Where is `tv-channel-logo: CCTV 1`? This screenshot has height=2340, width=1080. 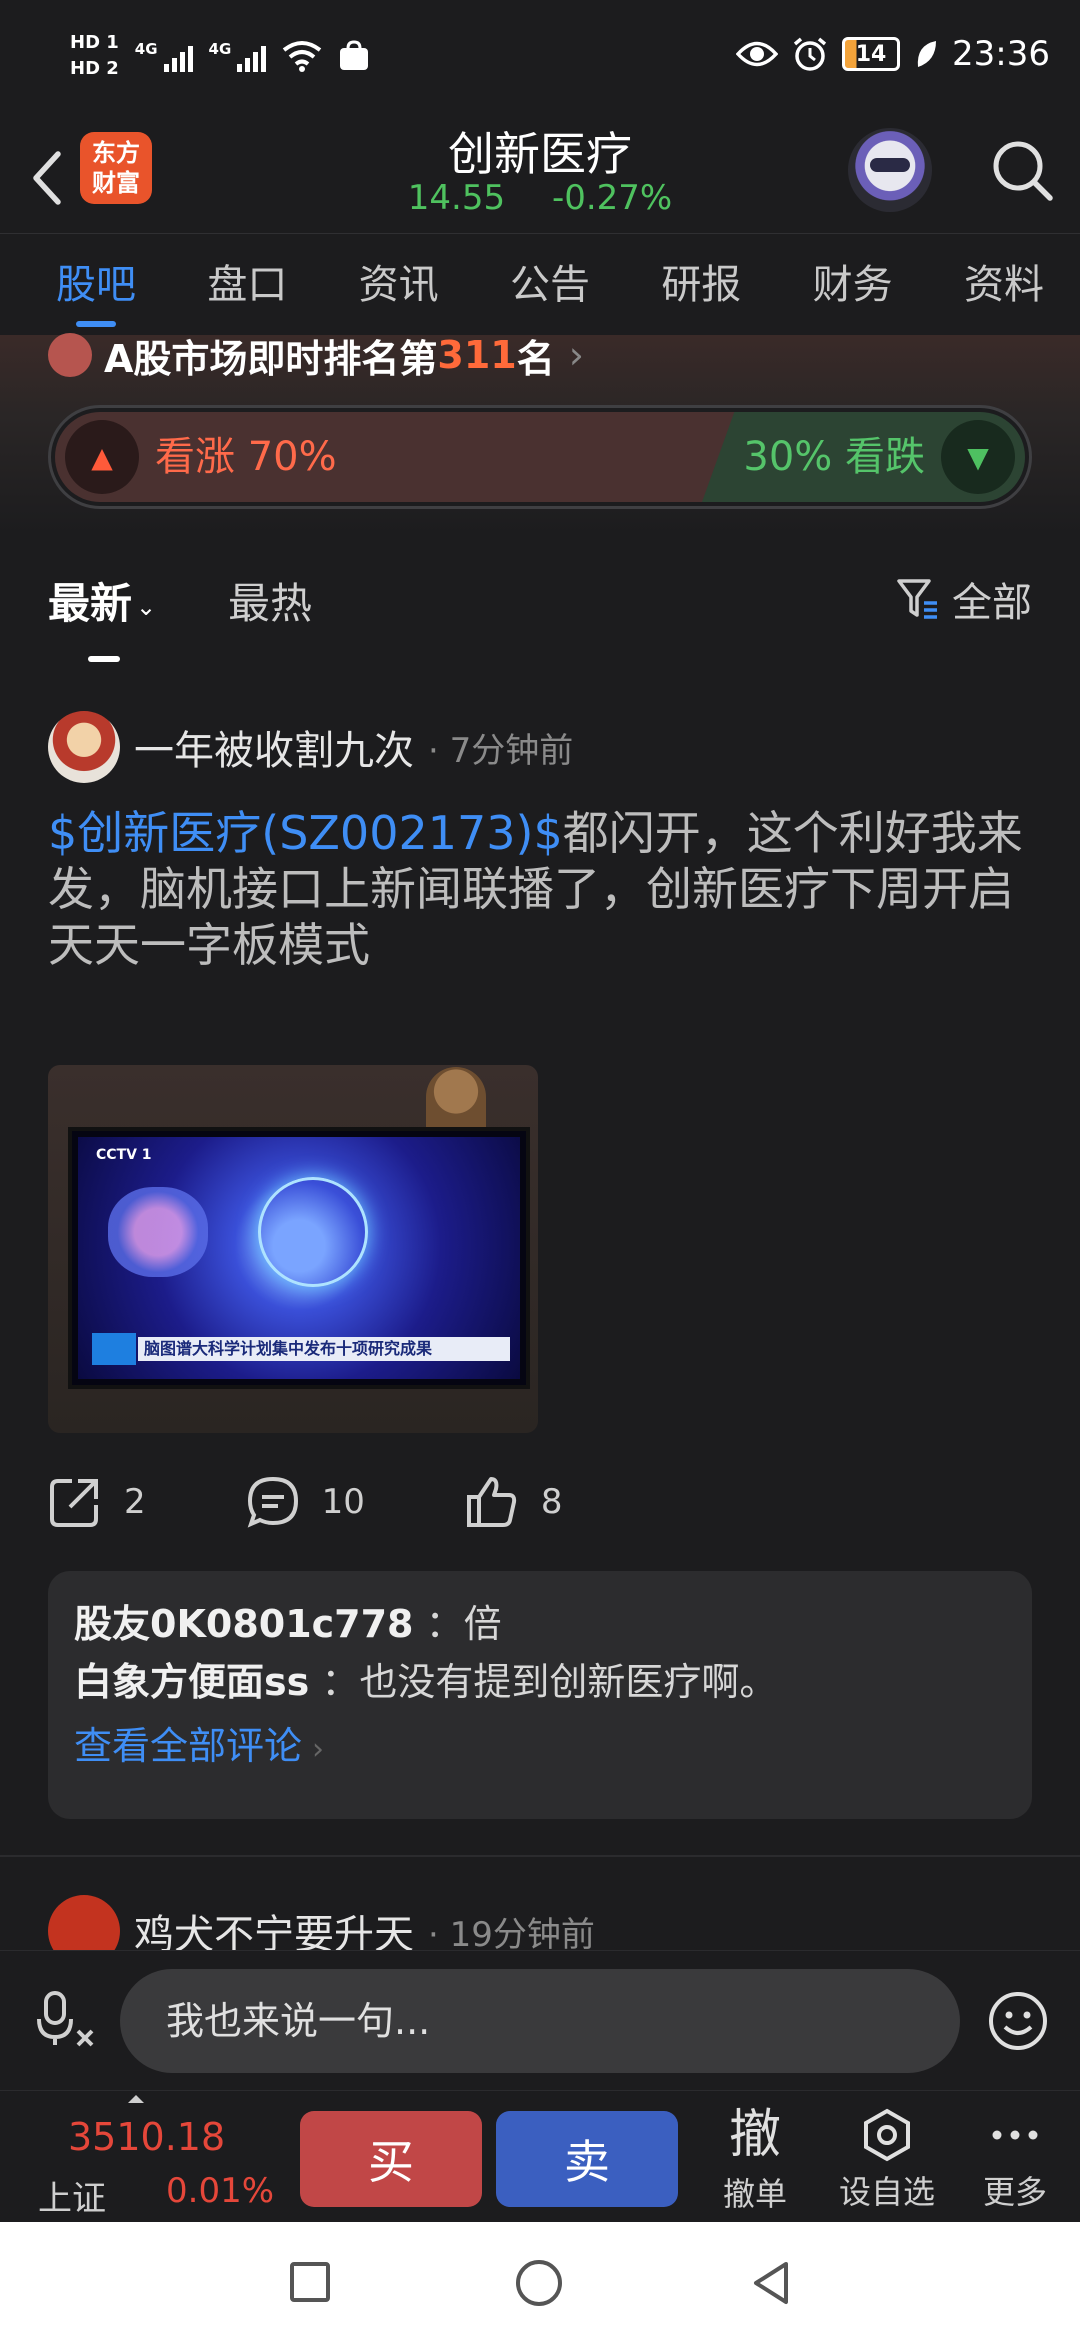 tv-channel-logo: CCTV 1 is located at coordinates (124, 1155).